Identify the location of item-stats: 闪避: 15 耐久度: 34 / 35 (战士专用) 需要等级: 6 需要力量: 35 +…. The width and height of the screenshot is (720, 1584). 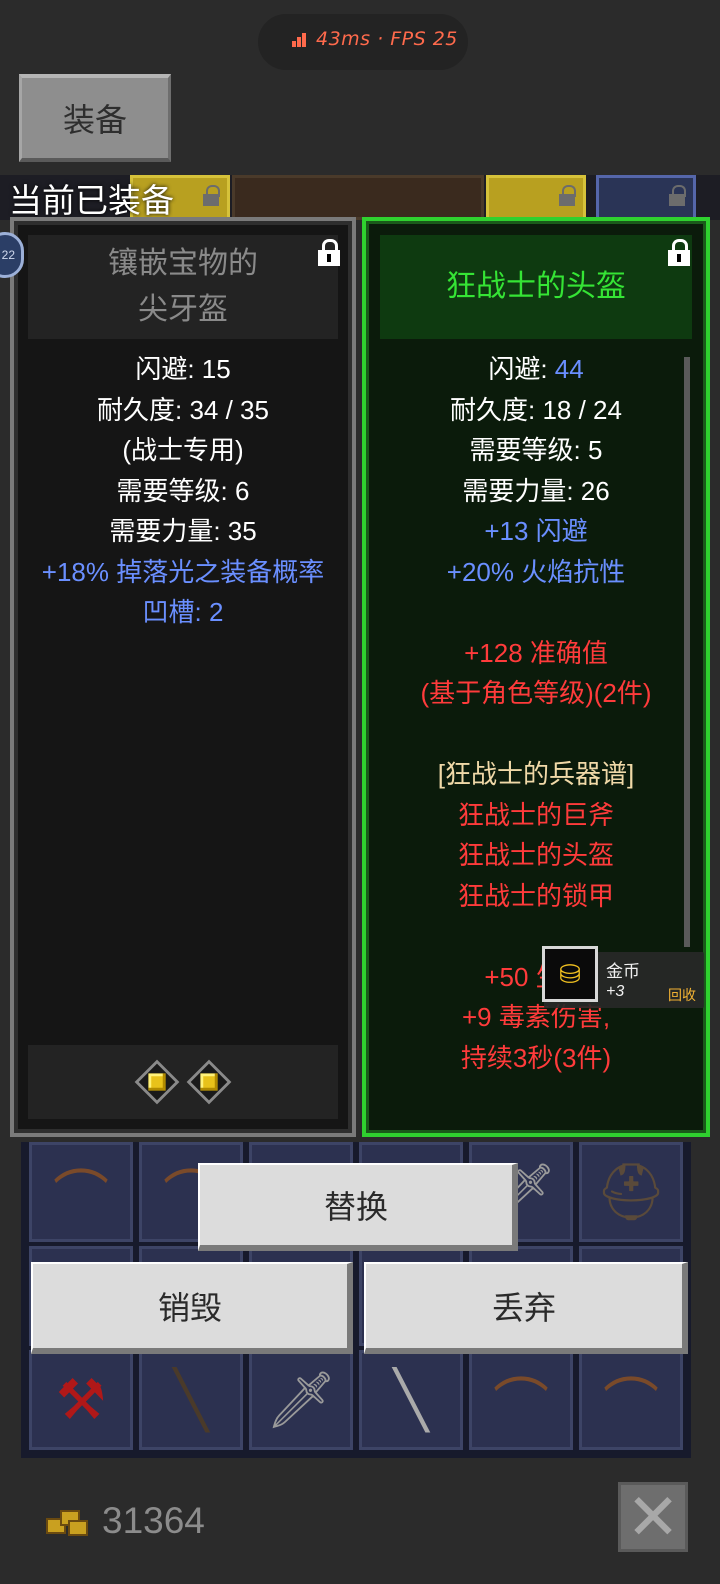
(183, 491).